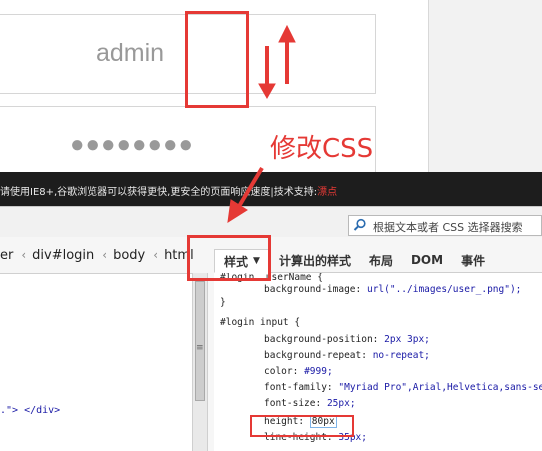  I want to click on highlight-box-styles-tab, so click(229, 258).